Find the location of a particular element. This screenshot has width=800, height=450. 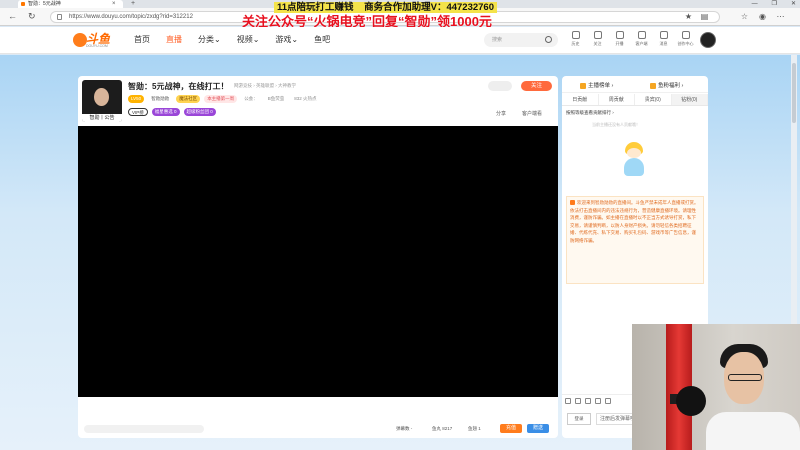

nav-live: 直播 is located at coordinates (174, 40).